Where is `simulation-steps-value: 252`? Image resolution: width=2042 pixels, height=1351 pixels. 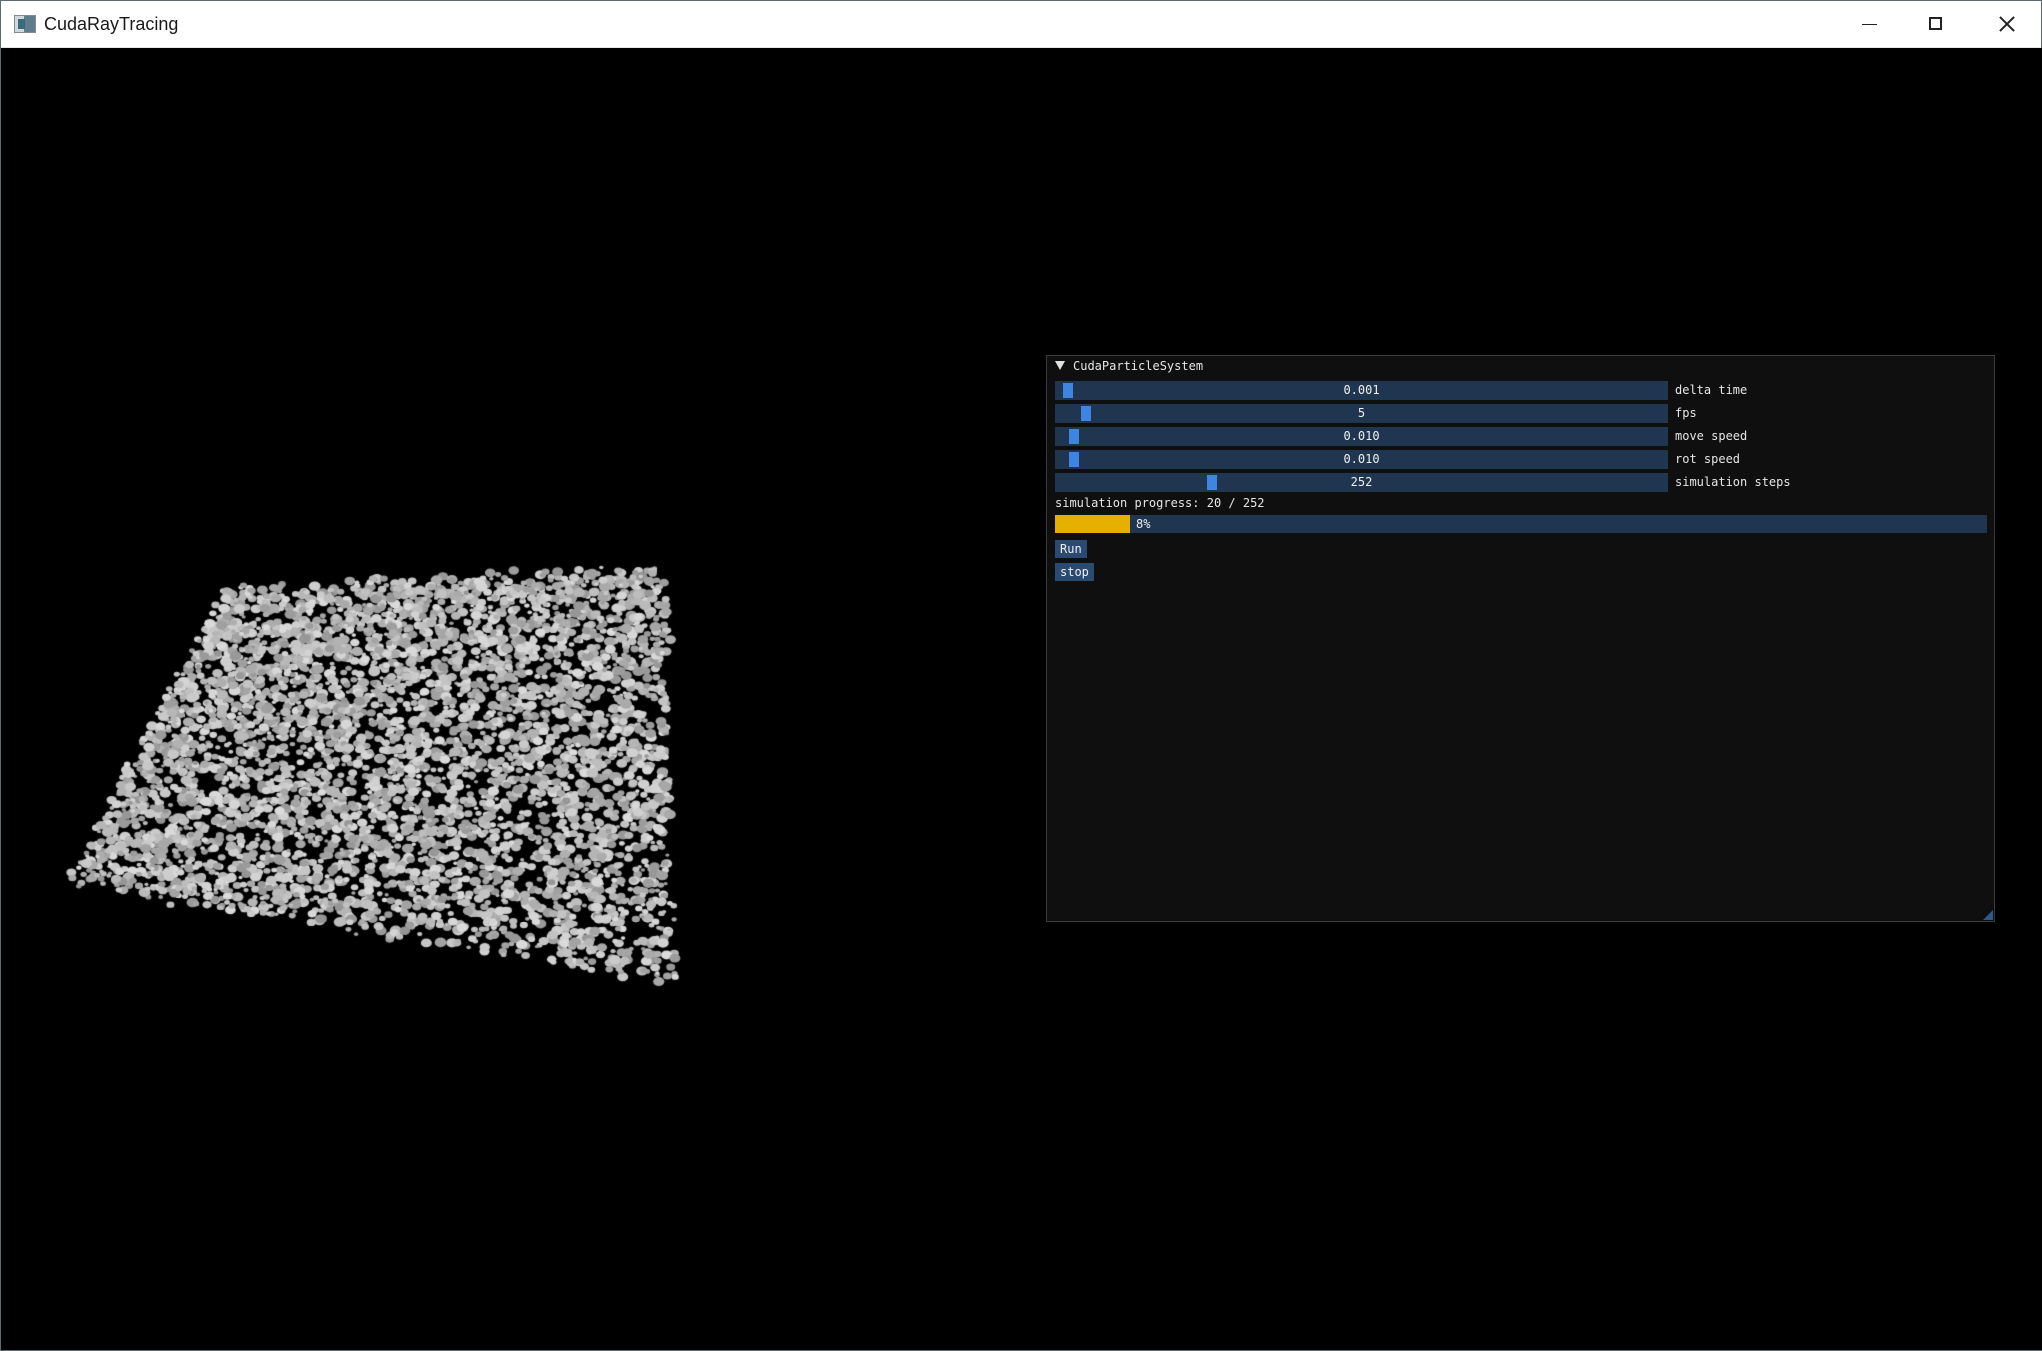 simulation-steps-value: 252 is located at coordinates (1361, 482).